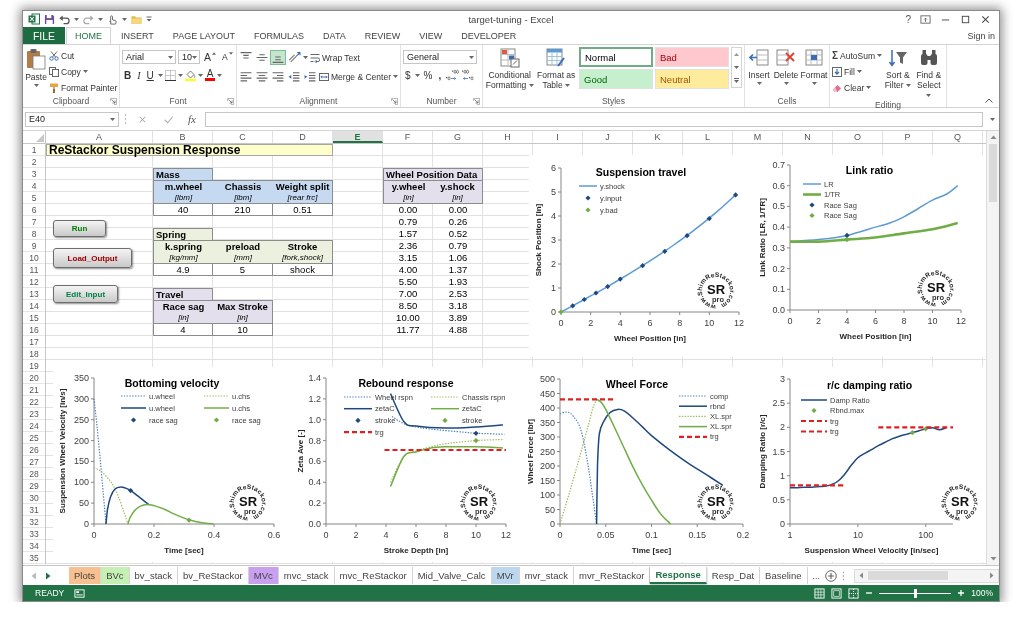  I want to click on vertical-scrollbar, so click(992, 348).